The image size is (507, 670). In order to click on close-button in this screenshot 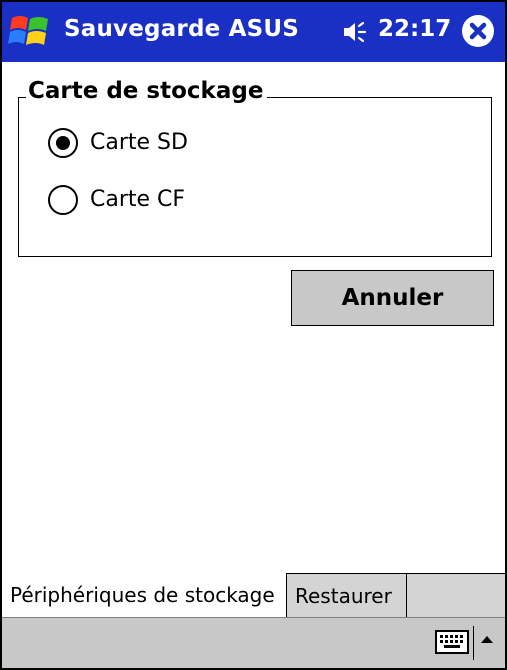, I will do `click(478, 31)`.